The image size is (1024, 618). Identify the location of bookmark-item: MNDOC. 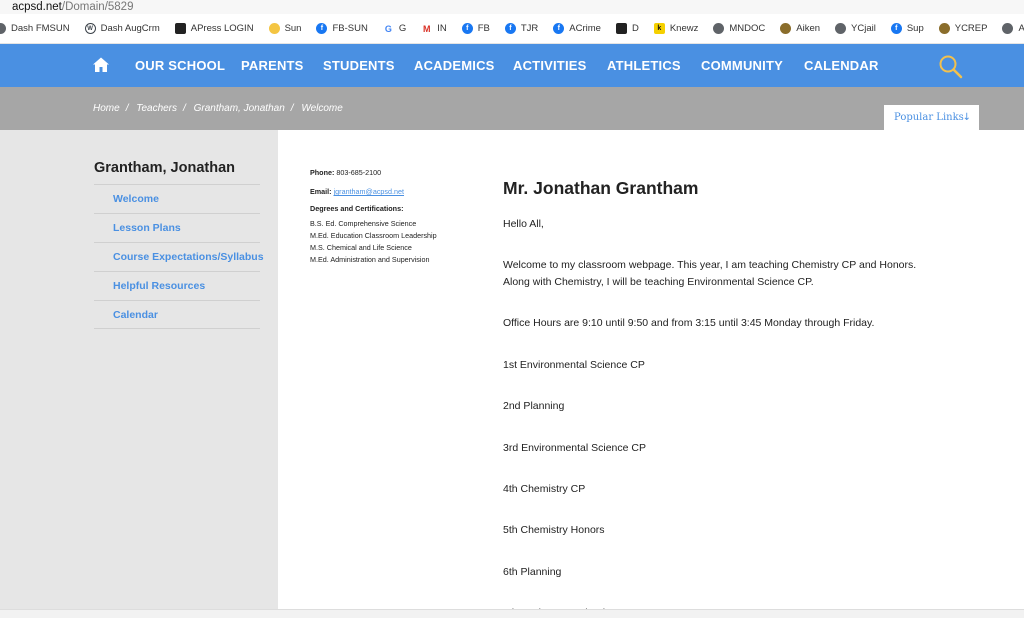
(739, 28).